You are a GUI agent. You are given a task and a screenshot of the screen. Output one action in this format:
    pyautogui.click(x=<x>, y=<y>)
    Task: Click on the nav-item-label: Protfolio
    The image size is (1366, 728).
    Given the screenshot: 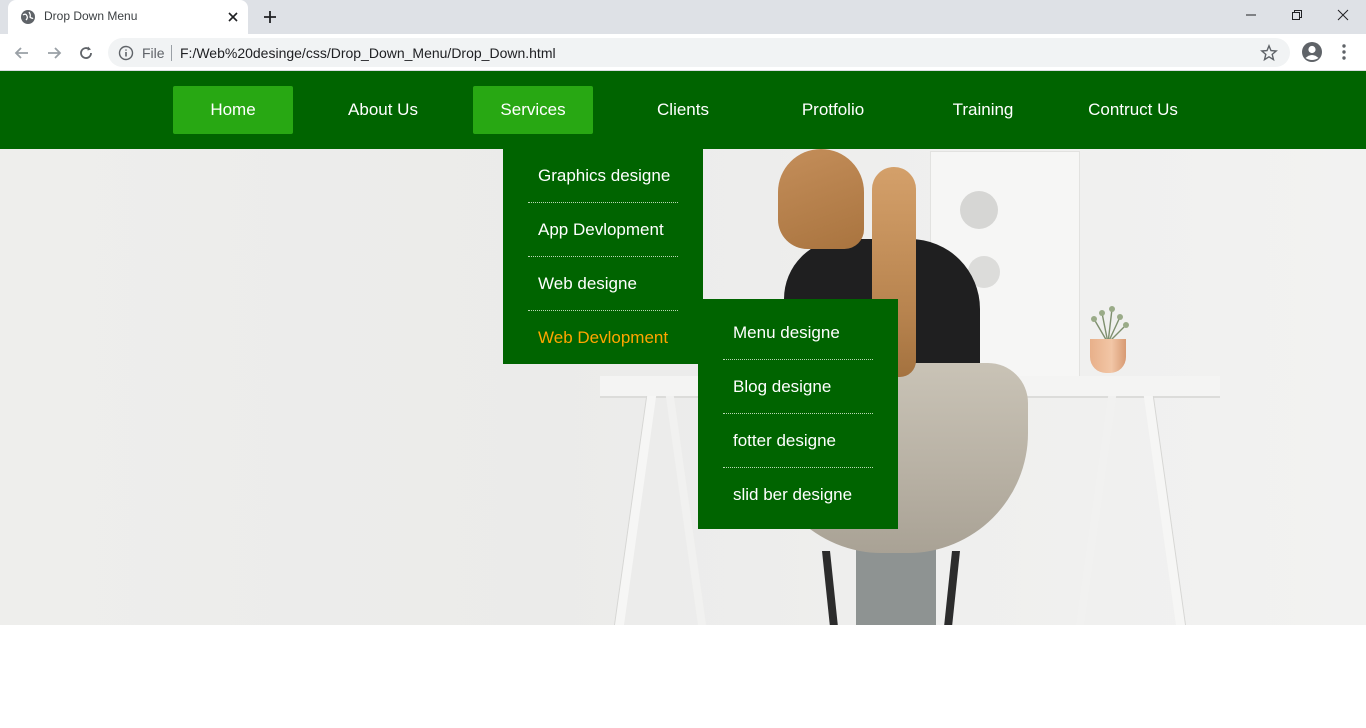 What is the action you would take?
    pyautogui.click(x=833, y=109)
    